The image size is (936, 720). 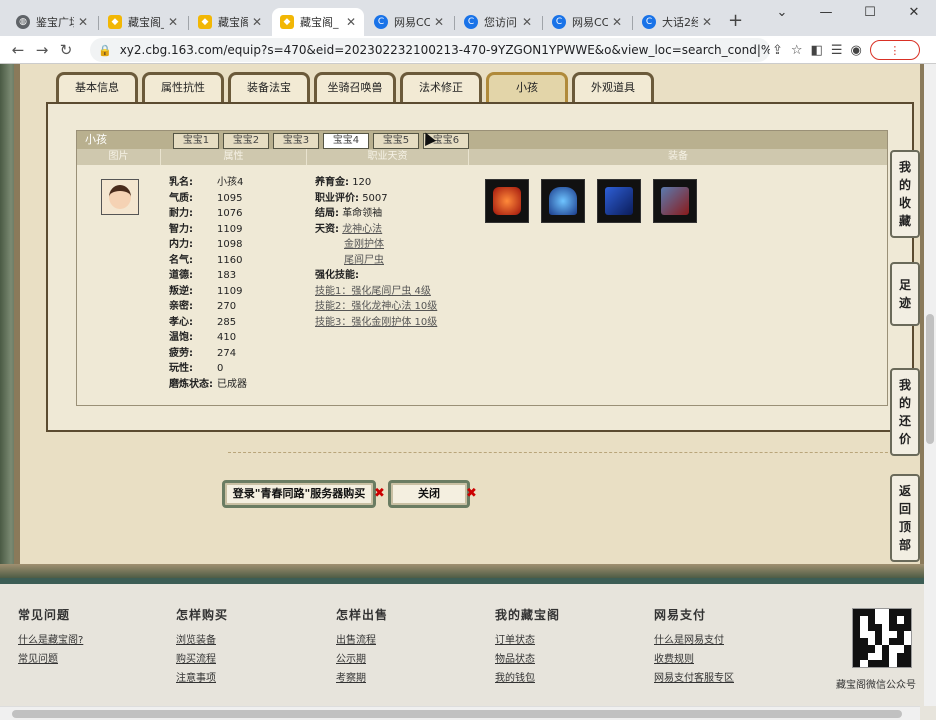 I want to click on footer-col-my-cbg: 我的藏宝阁 订单状态 物品状态 我的钱包, so click(x=527, y=647).